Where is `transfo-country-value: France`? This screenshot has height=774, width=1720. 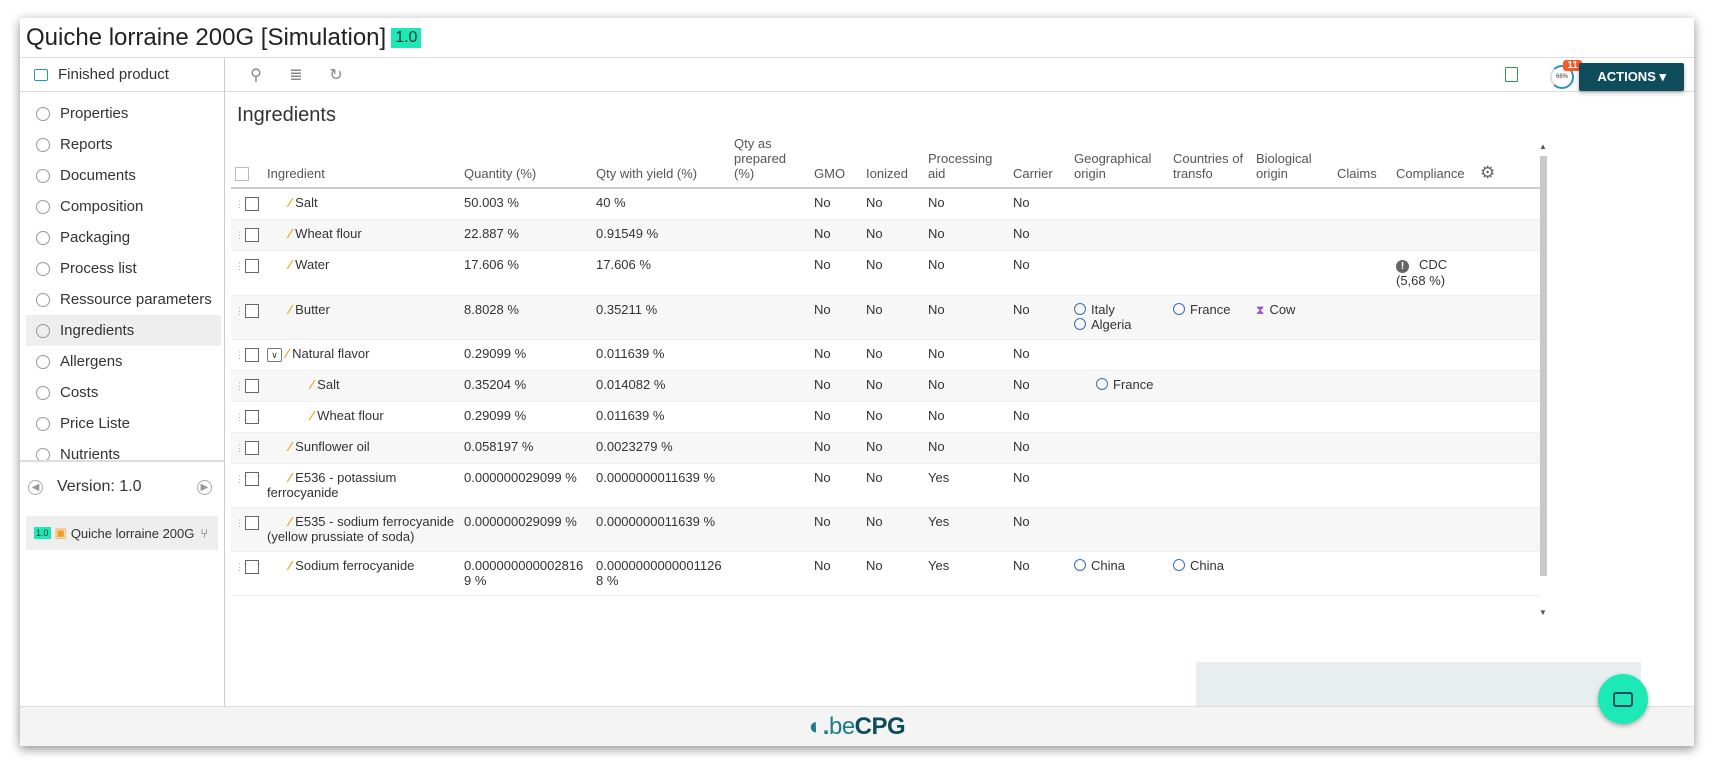 transfo-country-value: France is located at coordinates (1210, 309).